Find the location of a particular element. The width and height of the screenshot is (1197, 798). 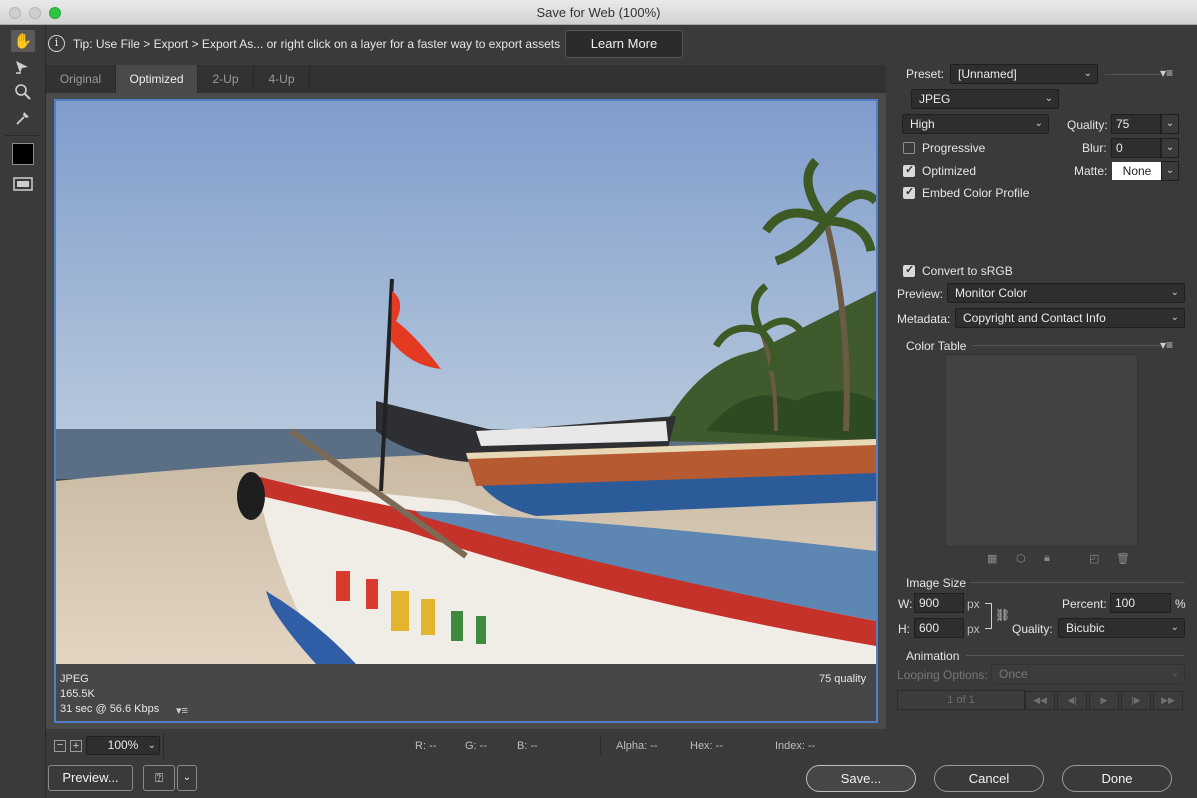

preview-file-size: 165.5K is located at coordinates (77, 694).